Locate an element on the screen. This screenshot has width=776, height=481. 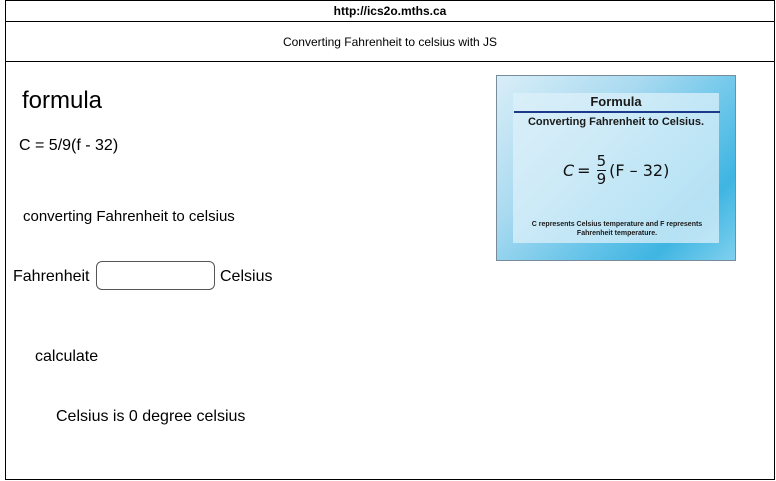
result-text: Celsius is 0 degree celsius is located at coordinates (151, 416).